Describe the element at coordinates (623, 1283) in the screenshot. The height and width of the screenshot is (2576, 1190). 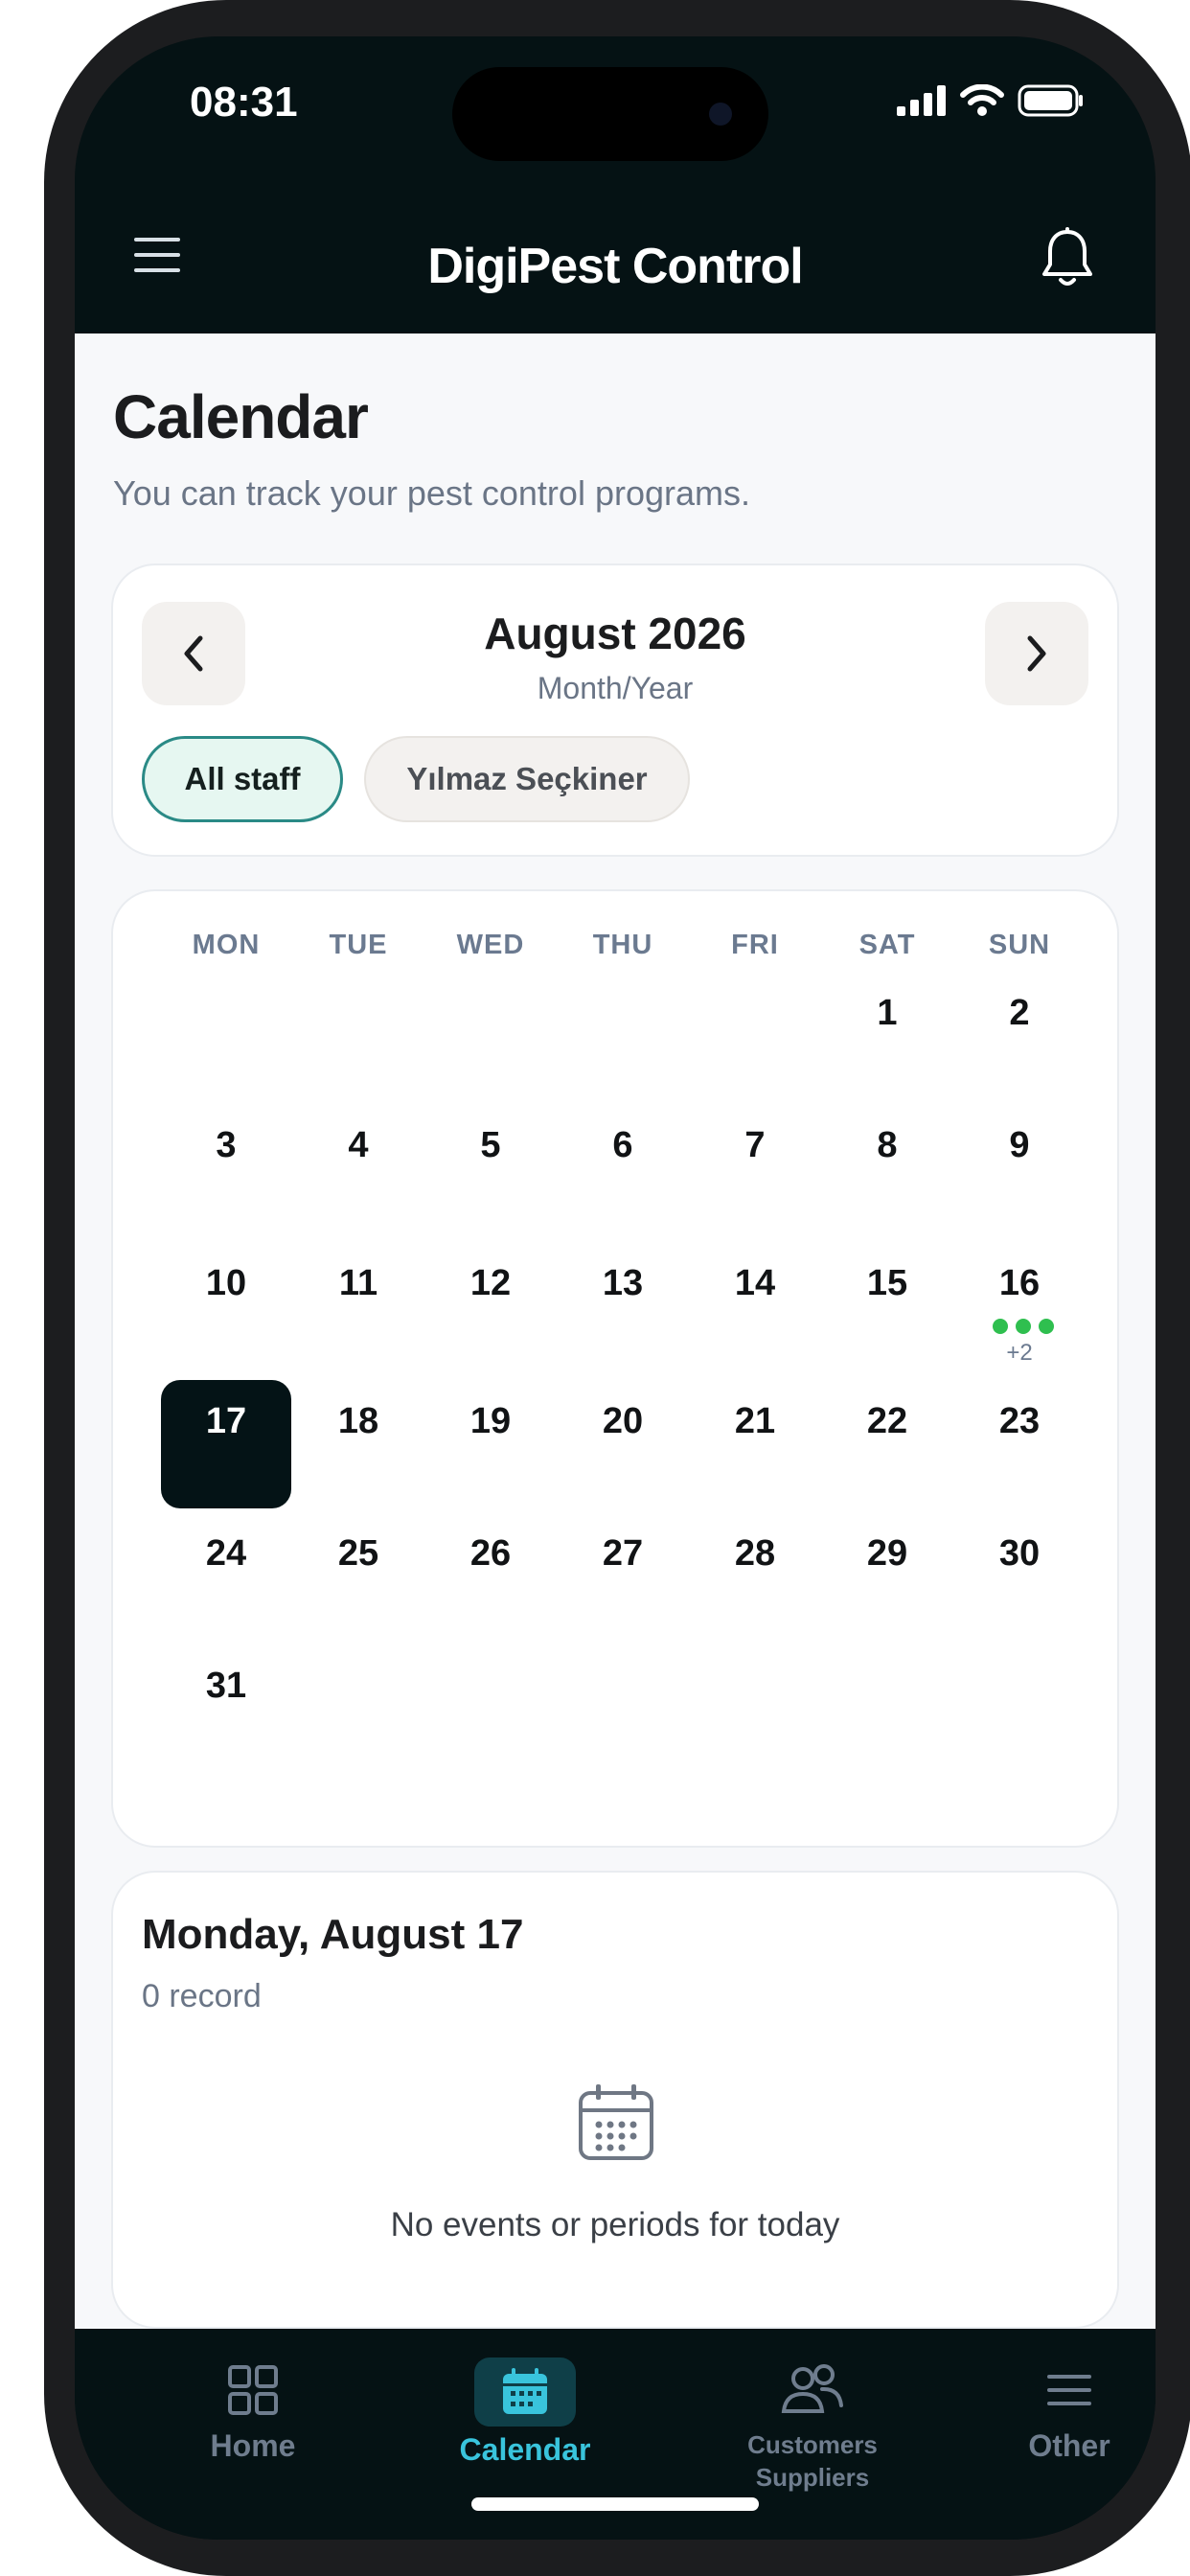
I see `calendar-day: 13` at that location.